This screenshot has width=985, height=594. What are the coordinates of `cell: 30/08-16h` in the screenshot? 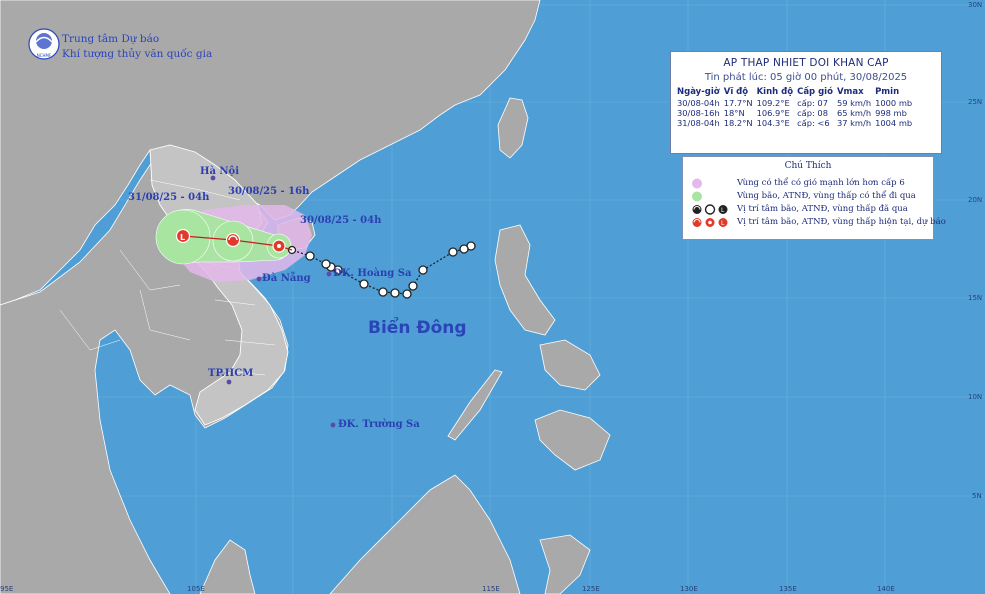 It's located at (698, 113).